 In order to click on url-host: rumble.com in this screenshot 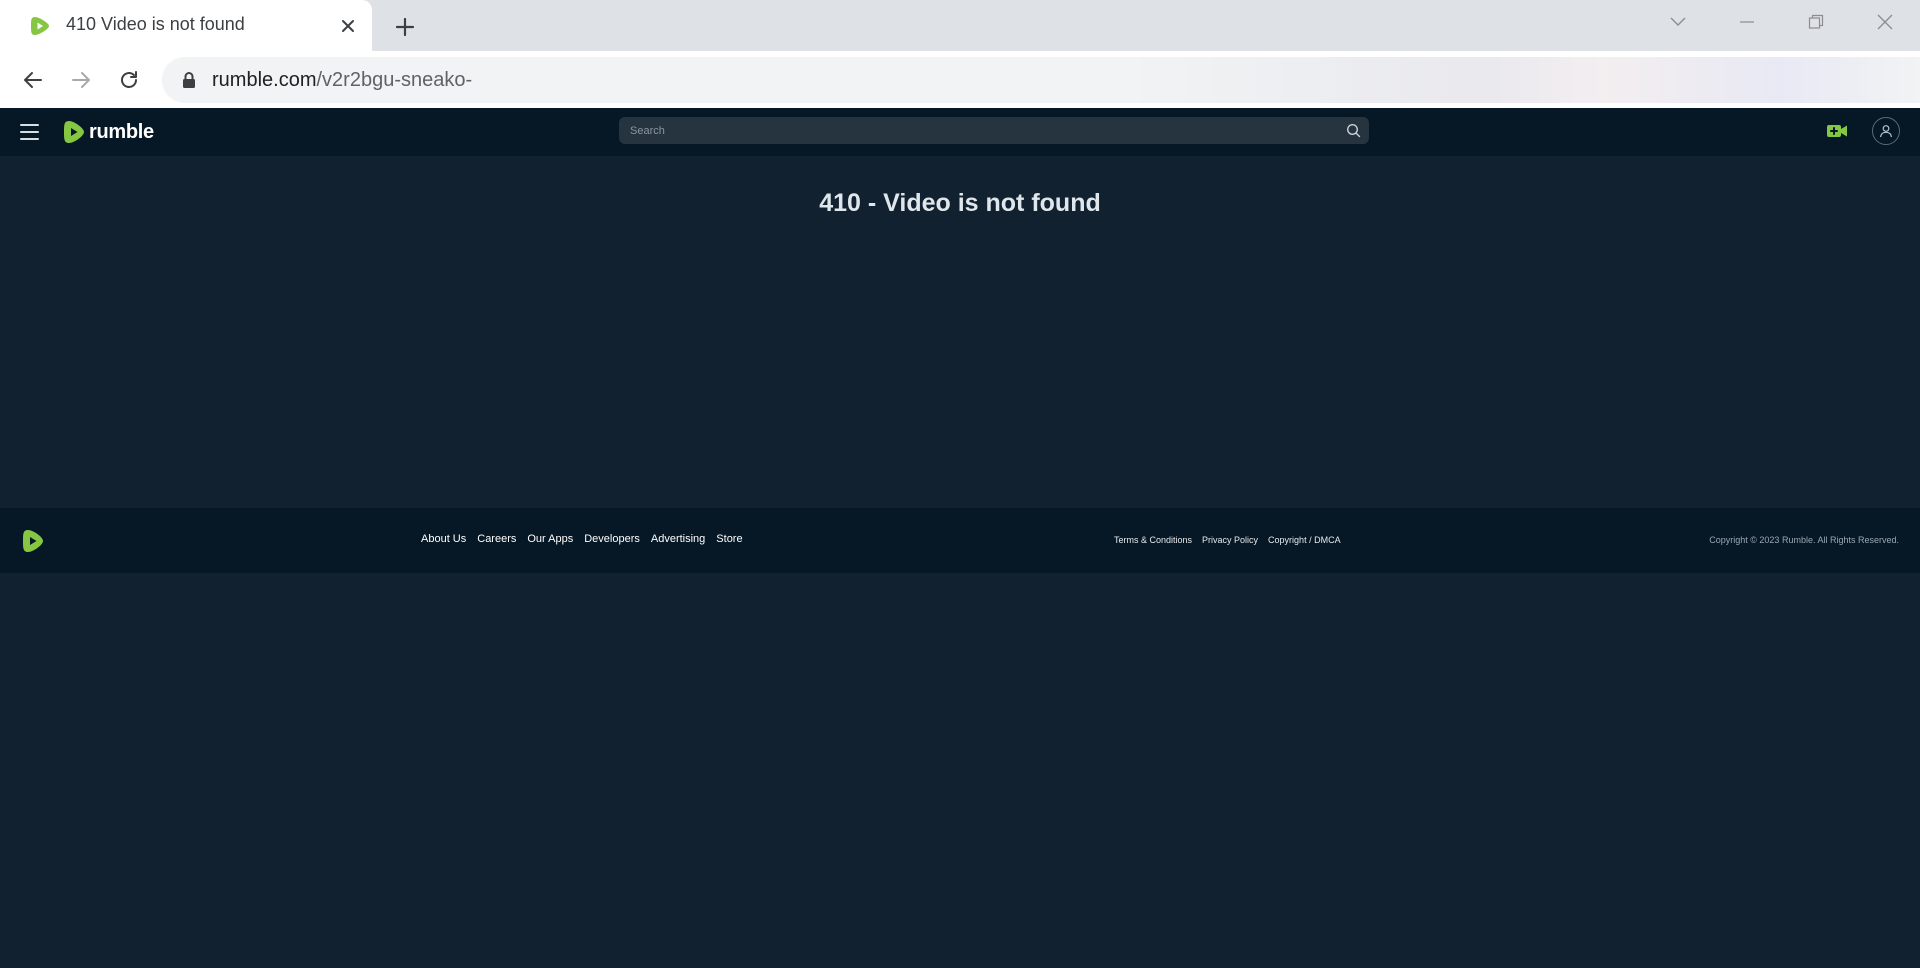, I will do `click(264, 80)`.